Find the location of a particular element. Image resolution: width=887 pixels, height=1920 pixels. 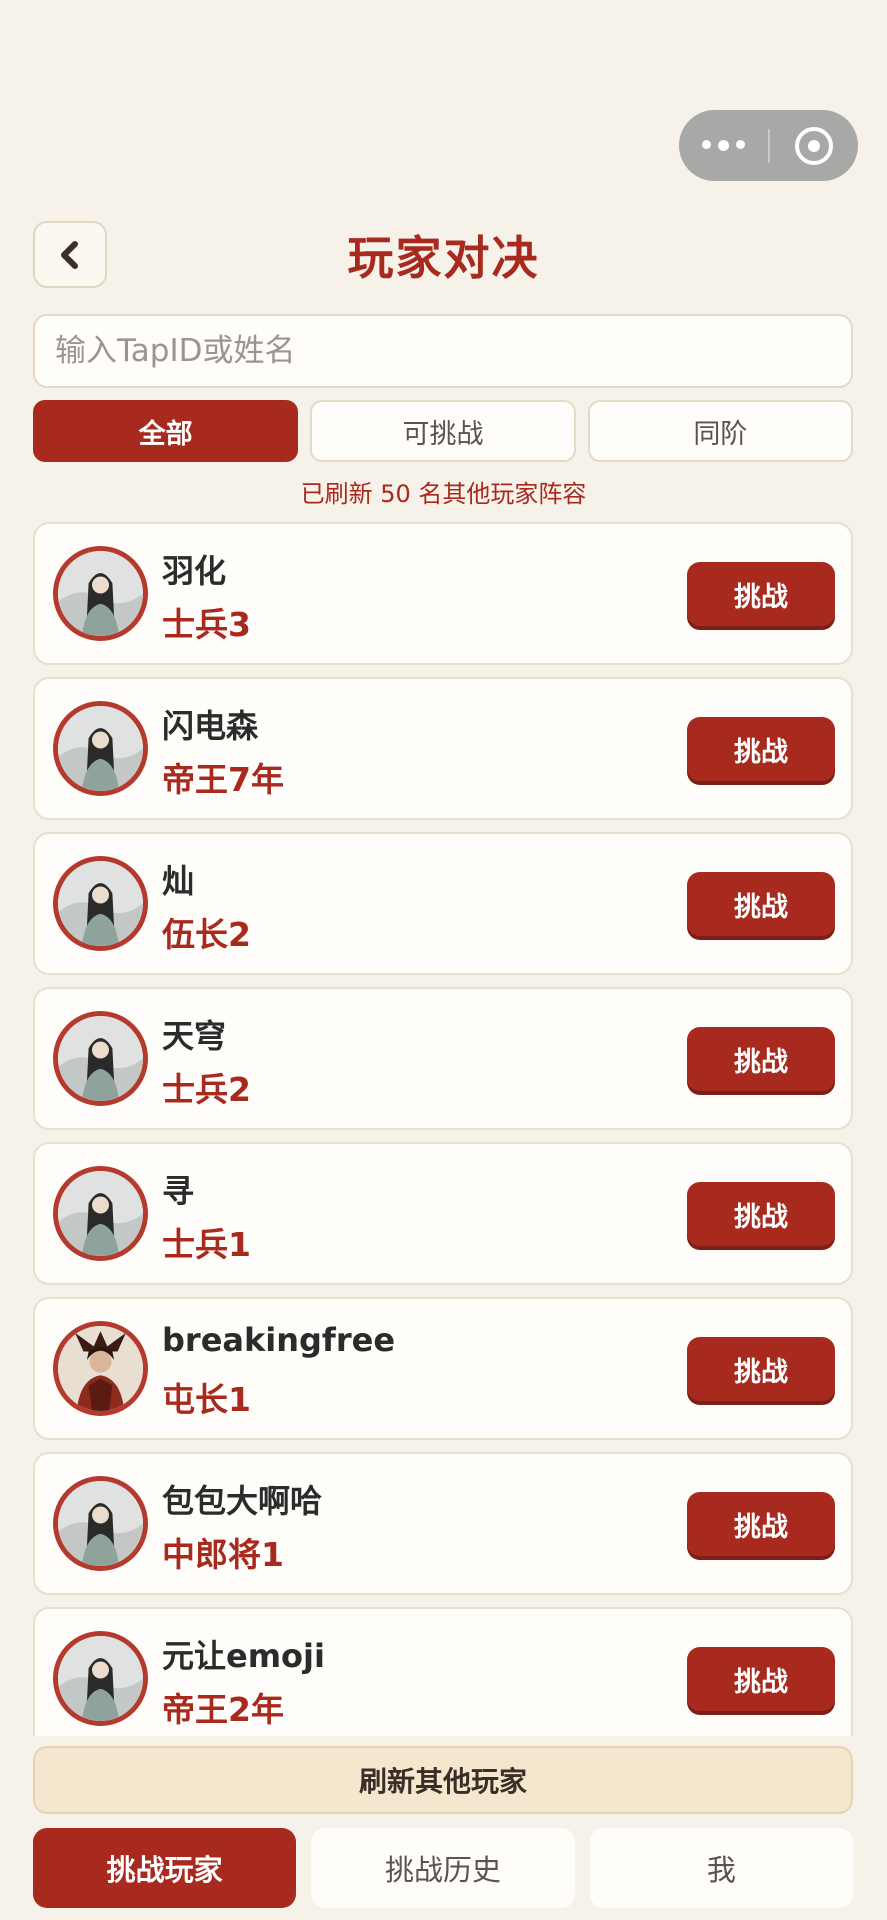

player-name: 包包大啊哈 is located at coordinates (242, 1501).